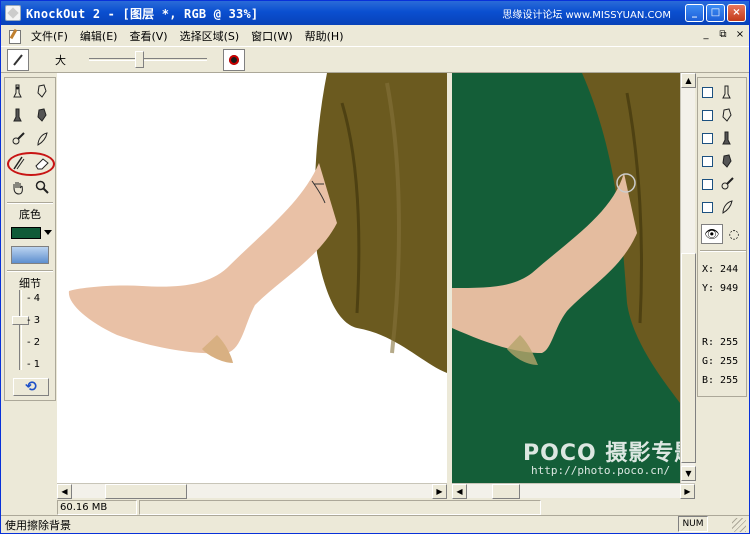 Image resolution: width=750 pixels, height=534 pixels. What do you see at coordinates (148, 59) in the screenshot?
I see `brush-size-slider` at bounding box center [148, 59].